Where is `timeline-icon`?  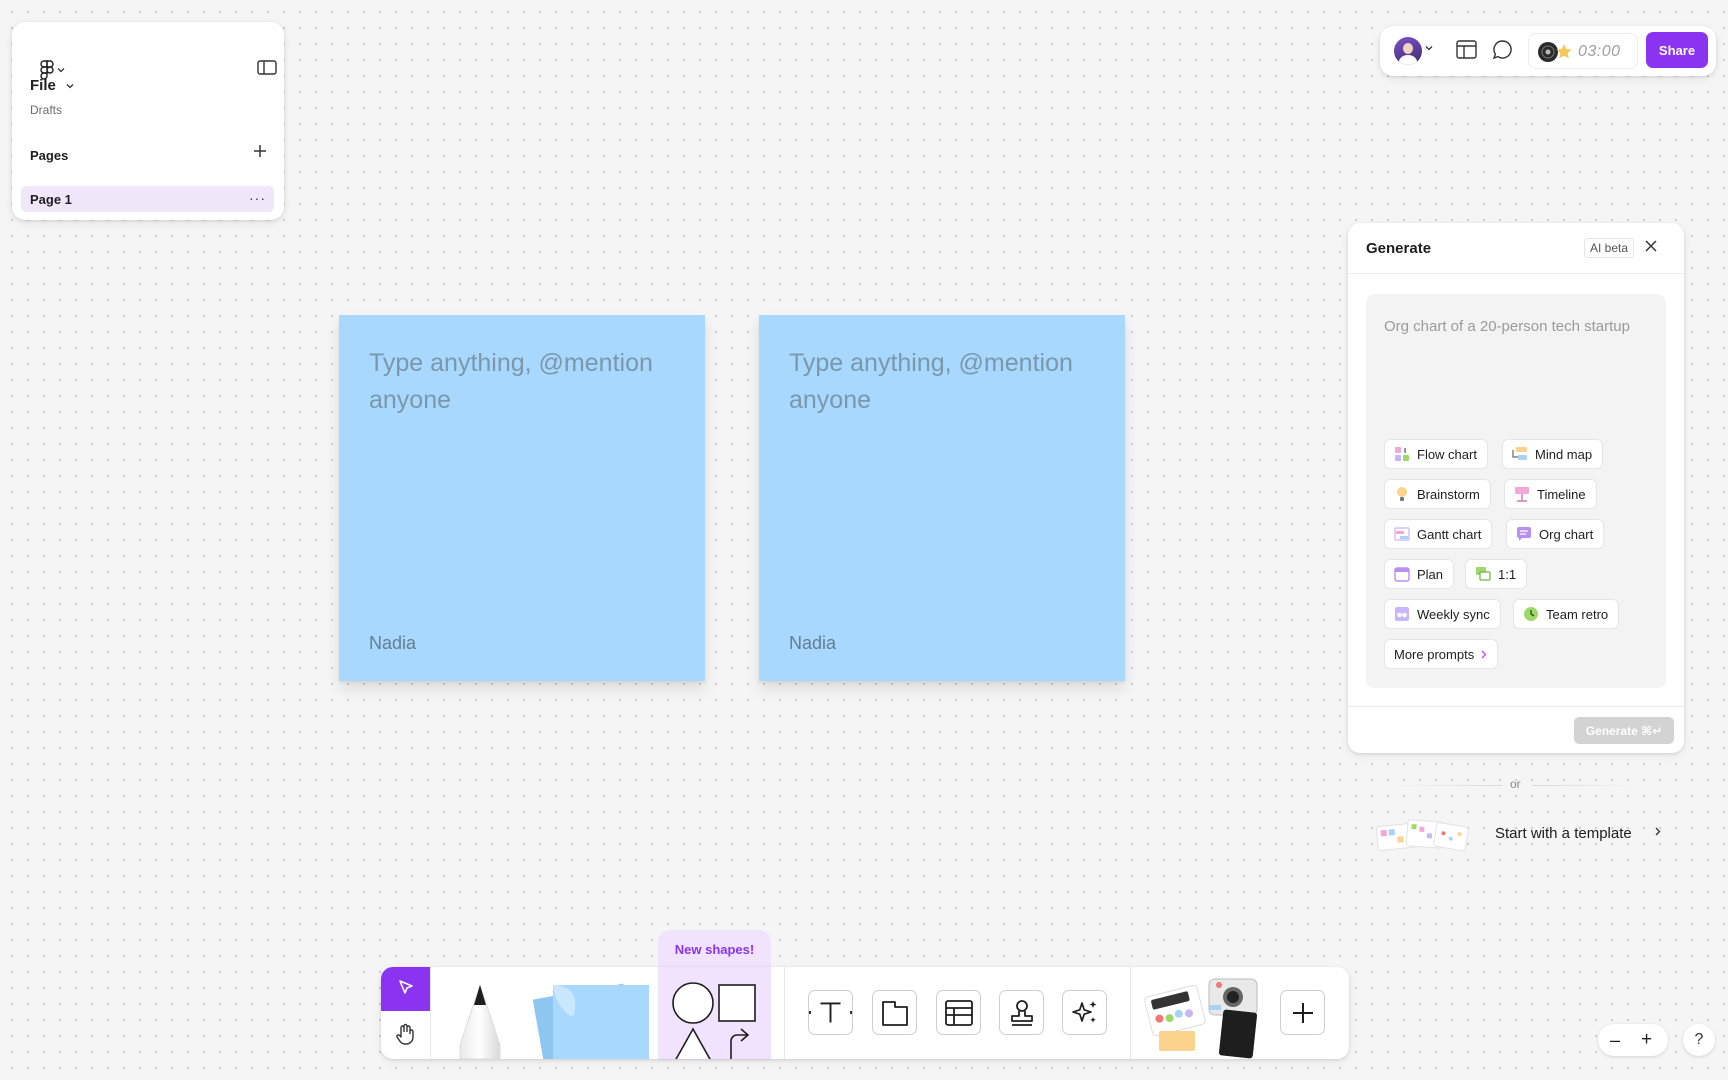
timeline-icon is located at coordinates (1522, 494).